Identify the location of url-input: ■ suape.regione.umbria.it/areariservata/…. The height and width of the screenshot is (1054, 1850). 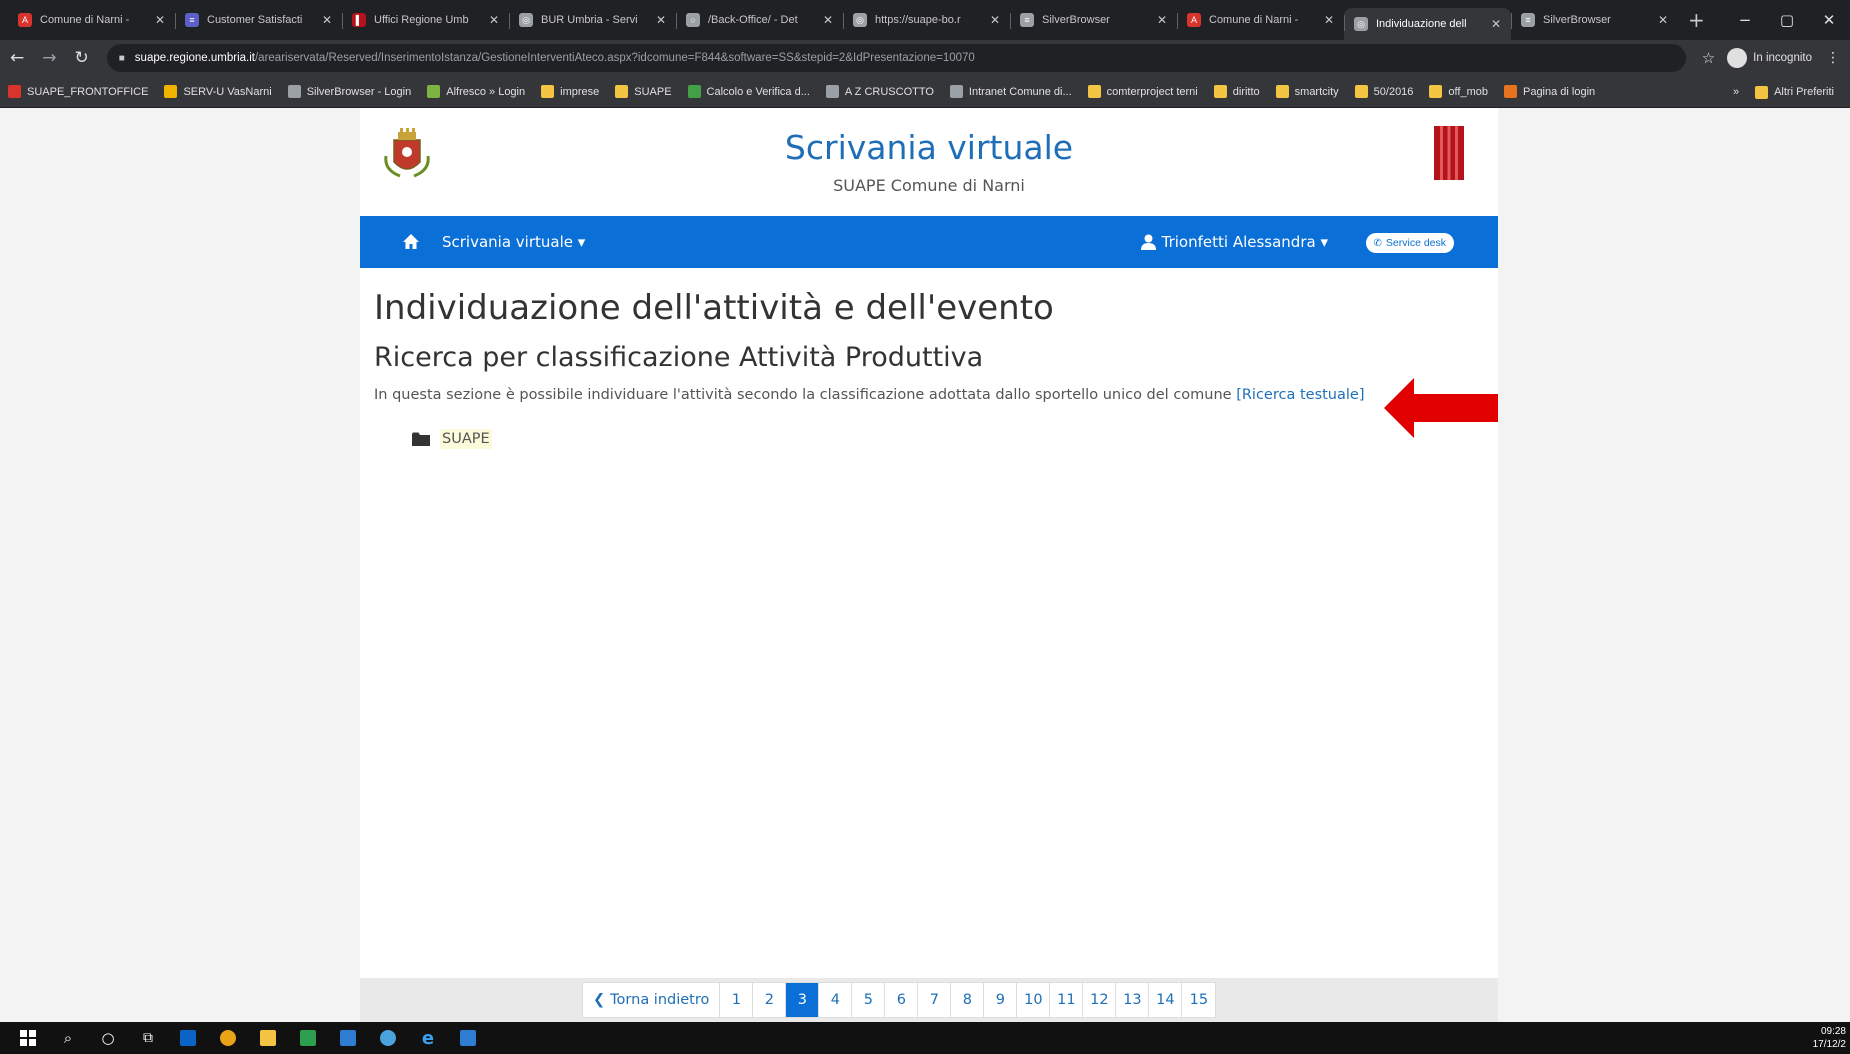
(896, 58).